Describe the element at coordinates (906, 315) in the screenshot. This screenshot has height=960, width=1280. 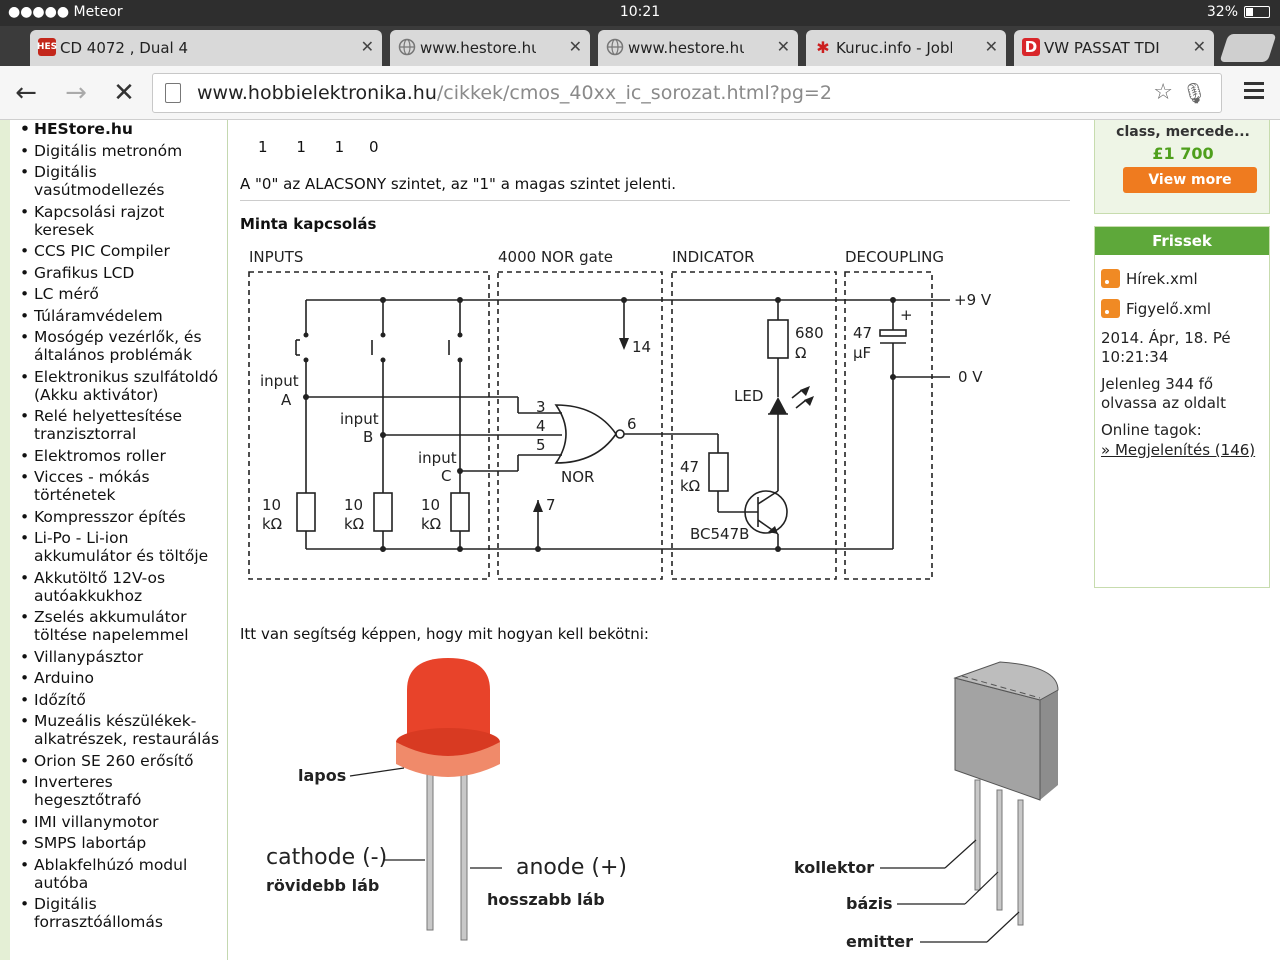
I see `capacitor-plus: +` at that location.